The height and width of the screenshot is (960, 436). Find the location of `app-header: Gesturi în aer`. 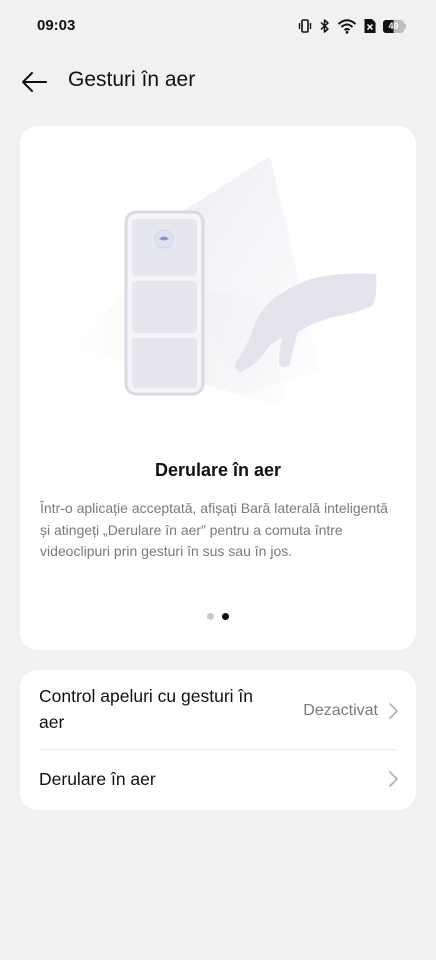

app-header: Gesturi în aer is located at coordinates (218, 82).